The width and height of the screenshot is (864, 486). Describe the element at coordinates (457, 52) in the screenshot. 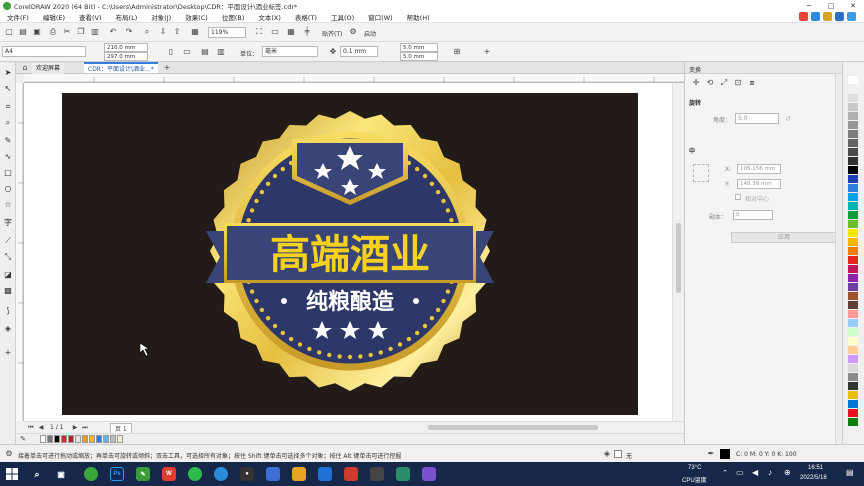

I see `unit-of-measure-icon: ⊞` at that location.